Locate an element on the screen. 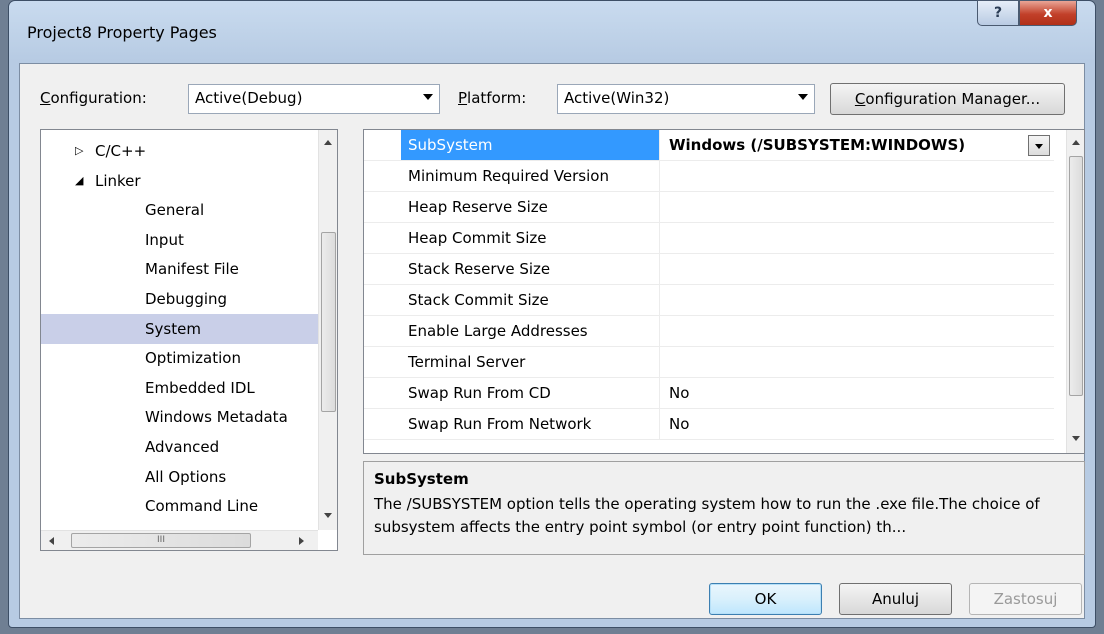 Image resolution: width=1104 pixels, height=634 pixels. property-row: SubSystem Windows (/SUBSYSTEM:WINDOWS) is located at coordinates (709, 145).